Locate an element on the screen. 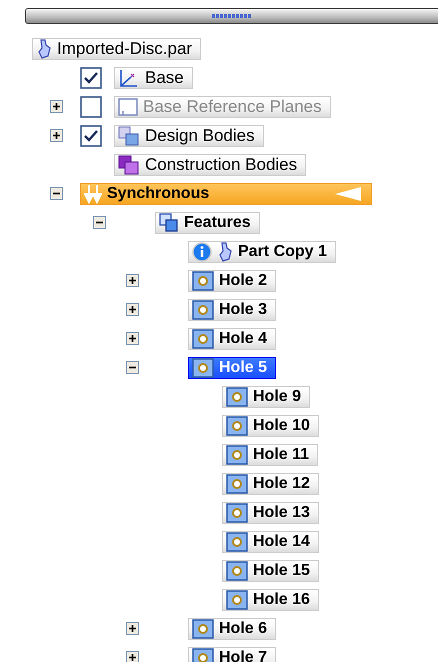 Image resolution: width=438 pixels, height=662 pixels. tree-item: Base is located at coordinates (153, 77).